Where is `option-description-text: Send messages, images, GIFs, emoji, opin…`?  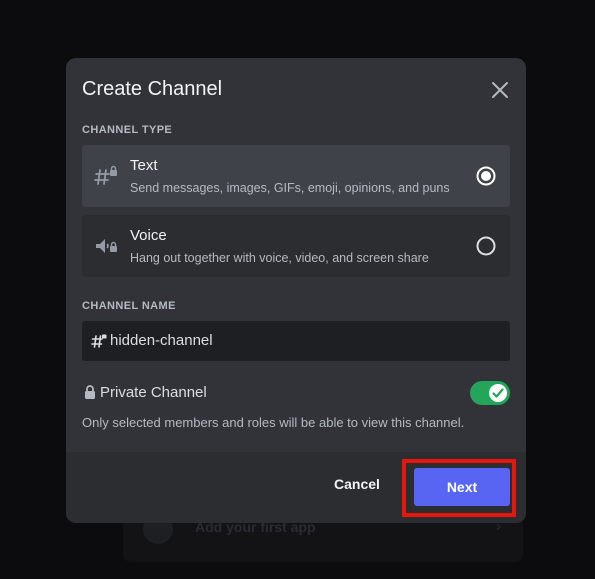 option-description-text: Send messages, images, GIFs, emoji, opin… is located at coordinates (290, 188).